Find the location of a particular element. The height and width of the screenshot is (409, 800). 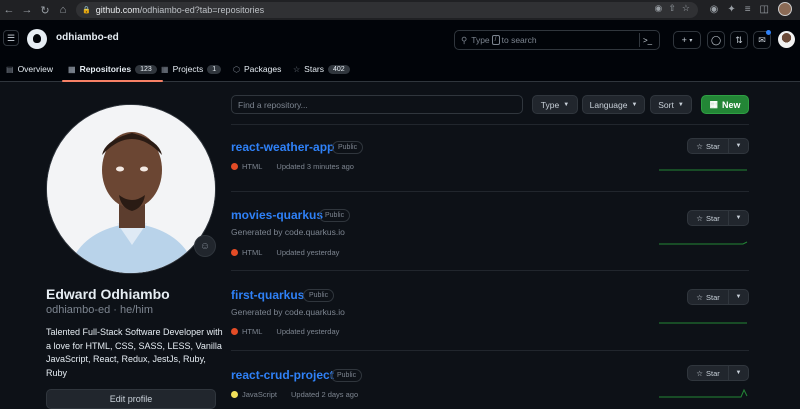

share-icon: ⇧ is located at coordinates (672, 8).